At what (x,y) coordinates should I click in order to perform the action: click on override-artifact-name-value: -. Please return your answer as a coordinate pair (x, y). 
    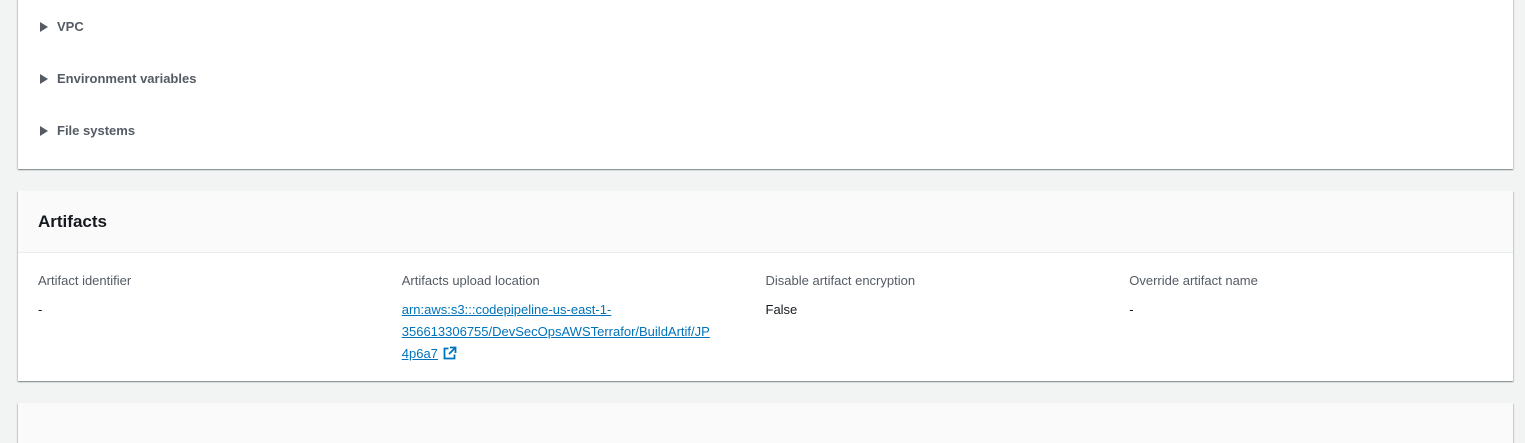
    Looking at the image, I should click on (1131, 309).